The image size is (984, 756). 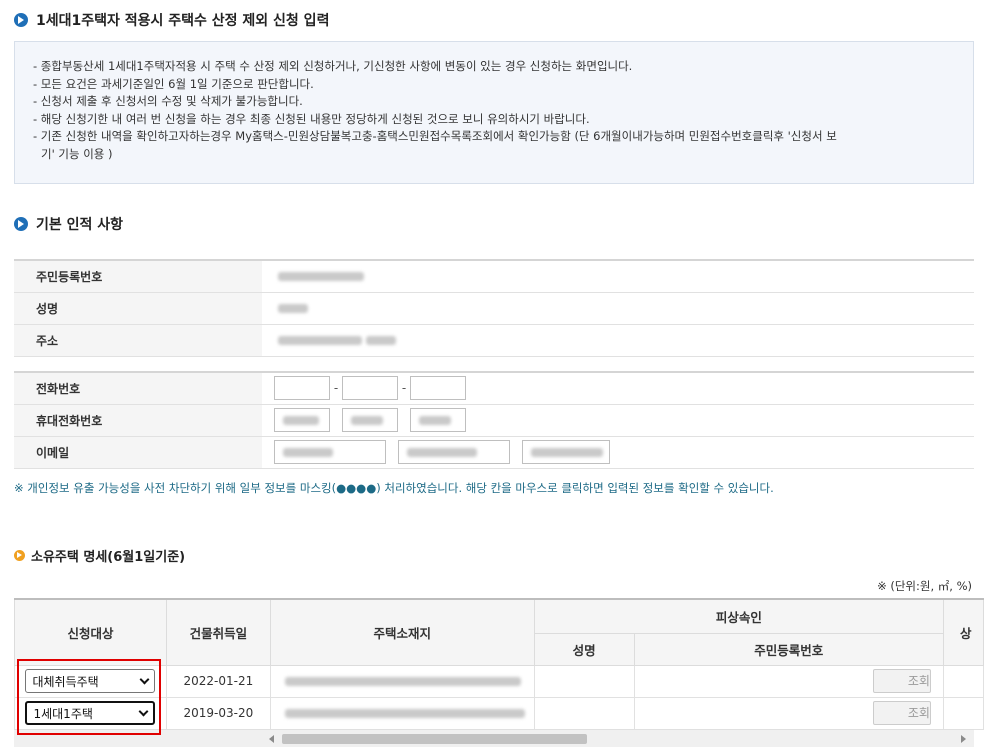 What do you see at coordinates (584, 649) in the screenshot?
I see `header-heir-name: 성명` at bounding box center [584, 649].